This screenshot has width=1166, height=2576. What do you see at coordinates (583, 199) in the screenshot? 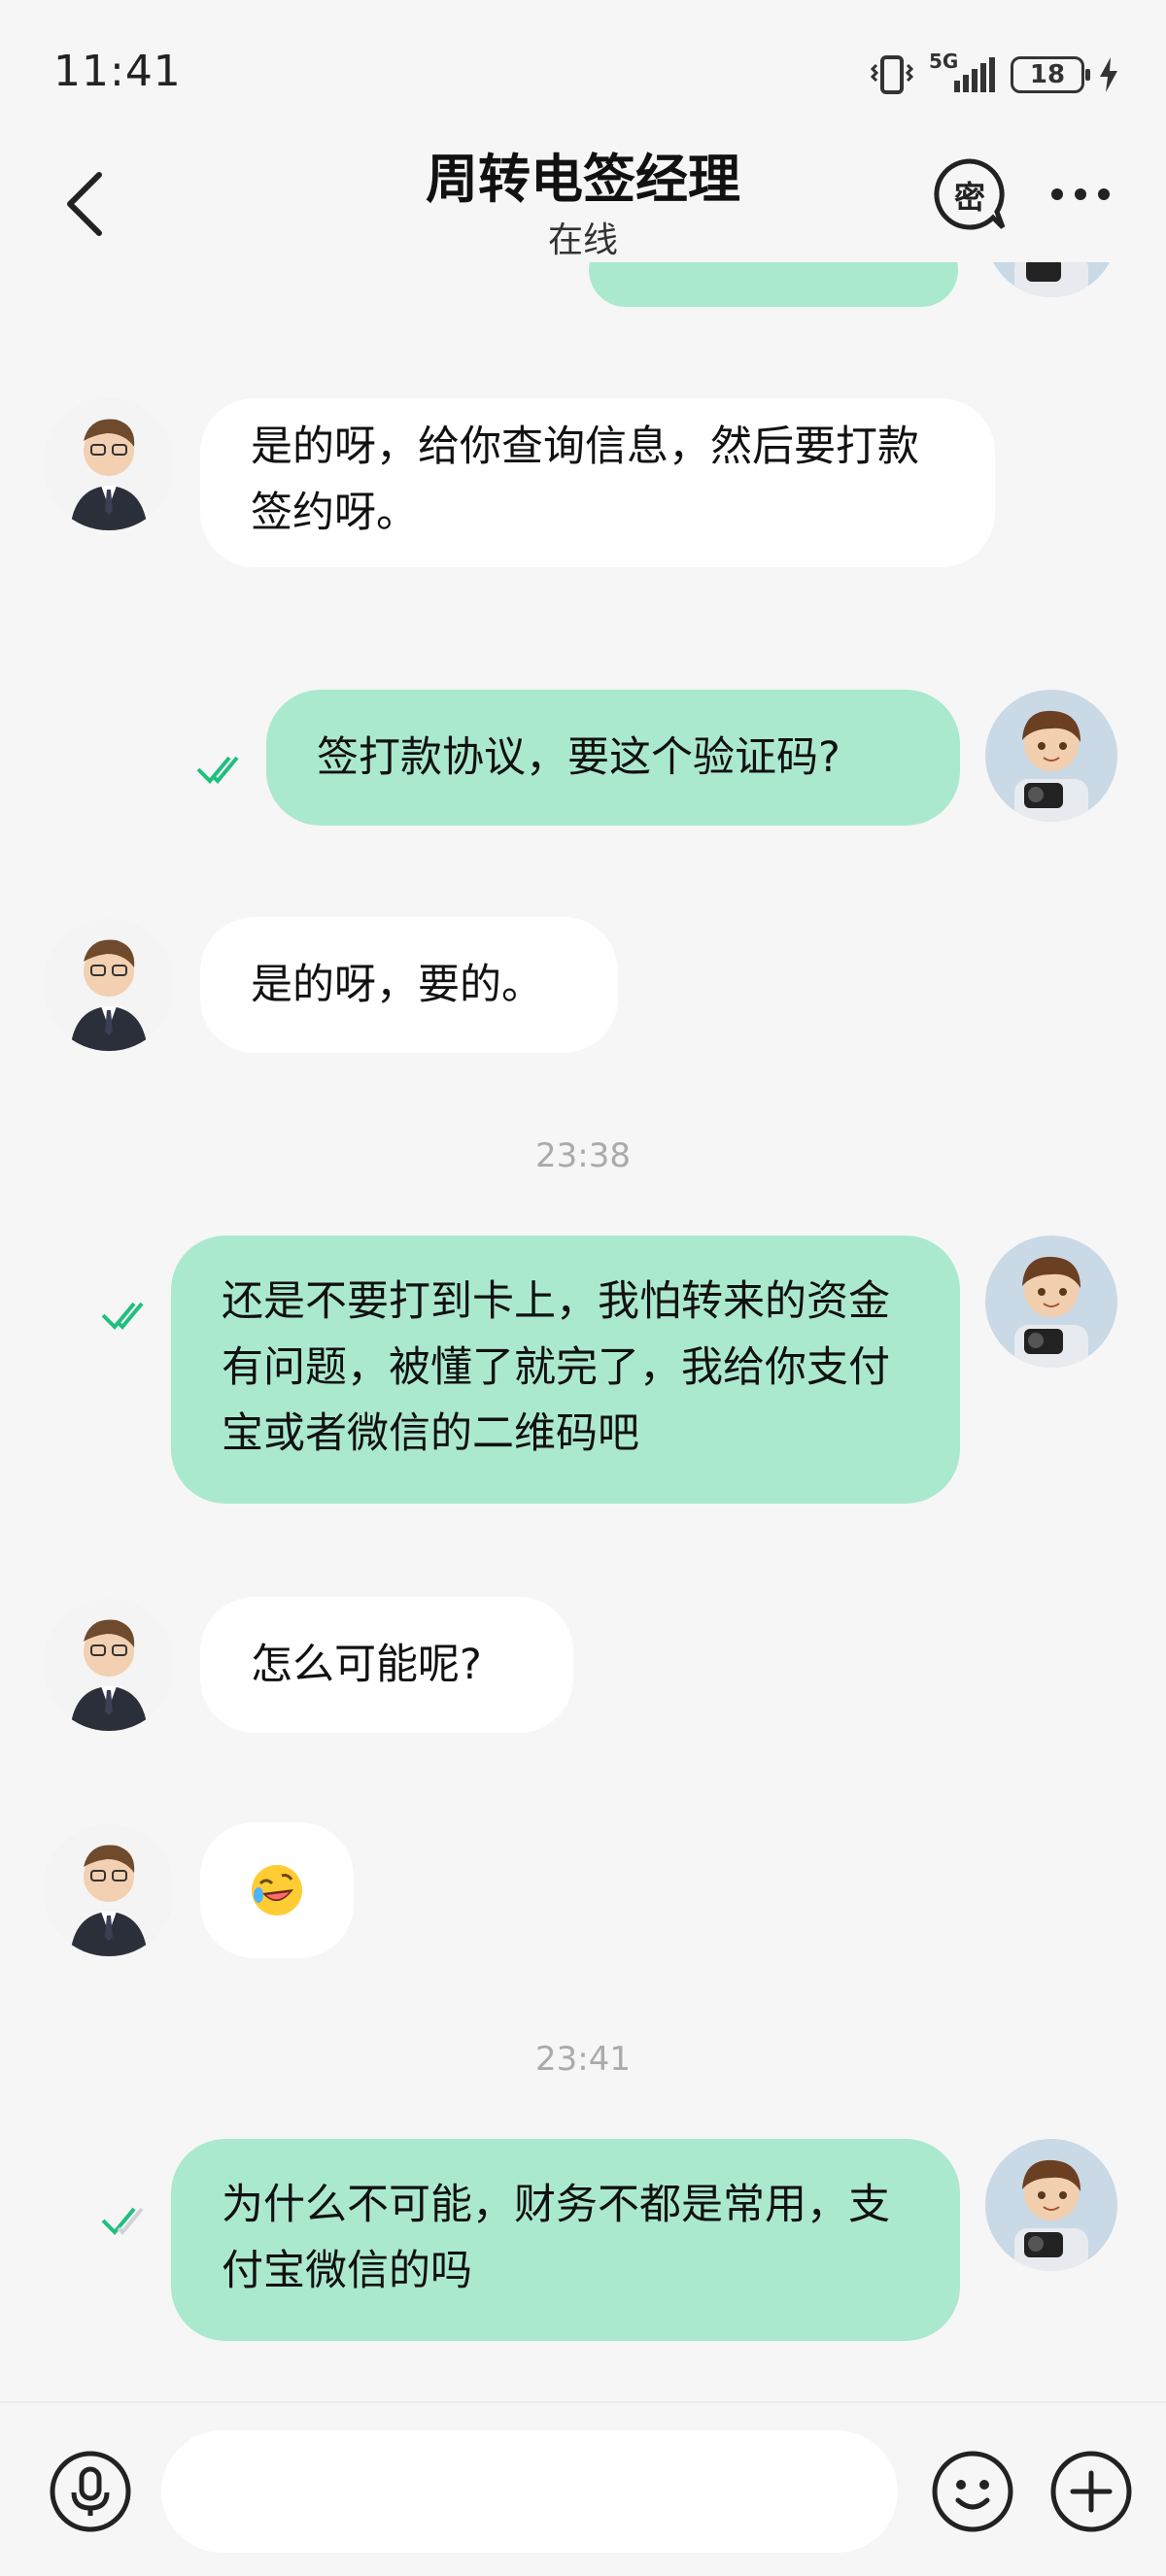
I see `chat-header: 周转电签经理 在线 密` at bounding box center [583, 199].